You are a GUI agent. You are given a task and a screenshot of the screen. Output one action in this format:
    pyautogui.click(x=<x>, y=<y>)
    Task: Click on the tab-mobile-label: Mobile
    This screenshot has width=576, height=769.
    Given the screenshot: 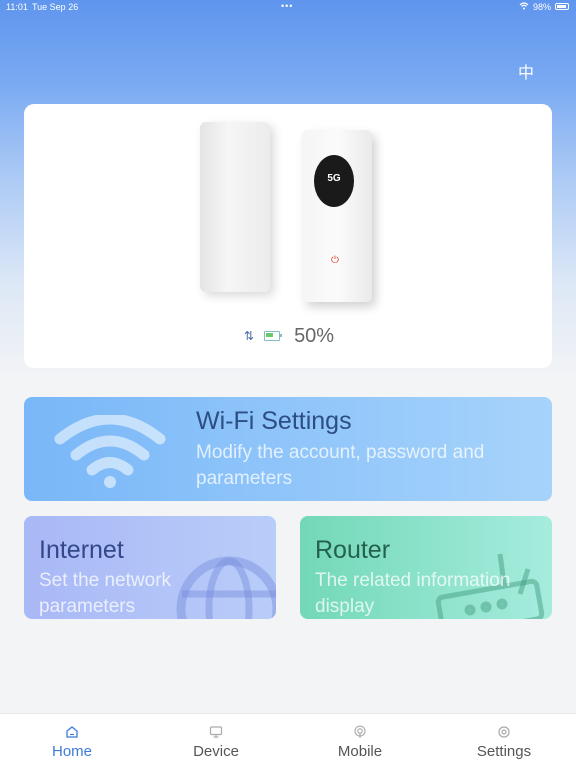 What is the action you would take?
    pyautogui.click(x=360, y=751)
    